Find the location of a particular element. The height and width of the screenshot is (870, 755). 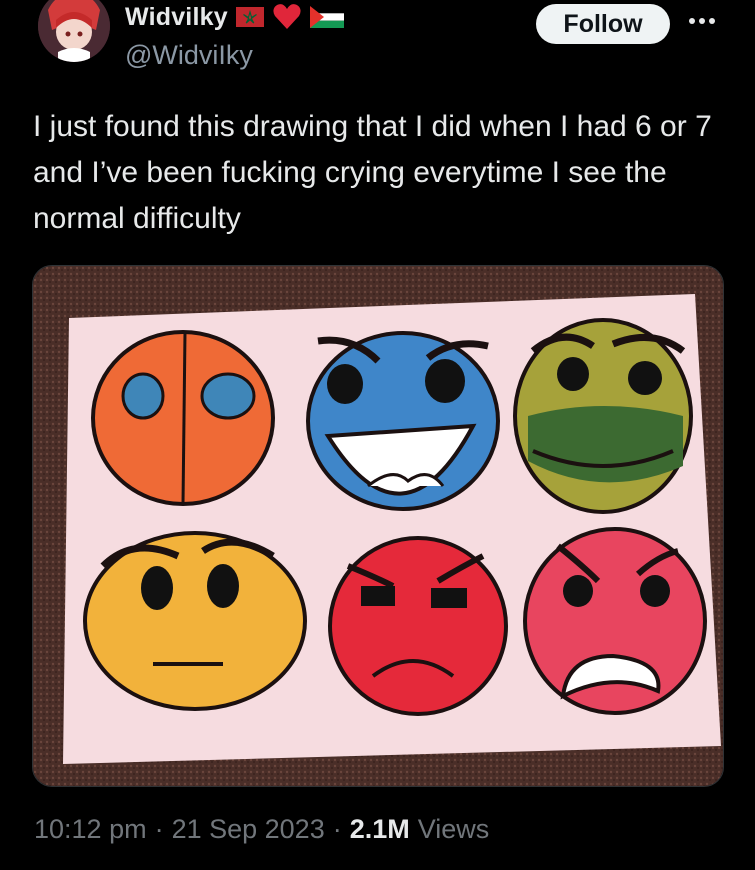

face-blue is located at coordinates (403, 421).